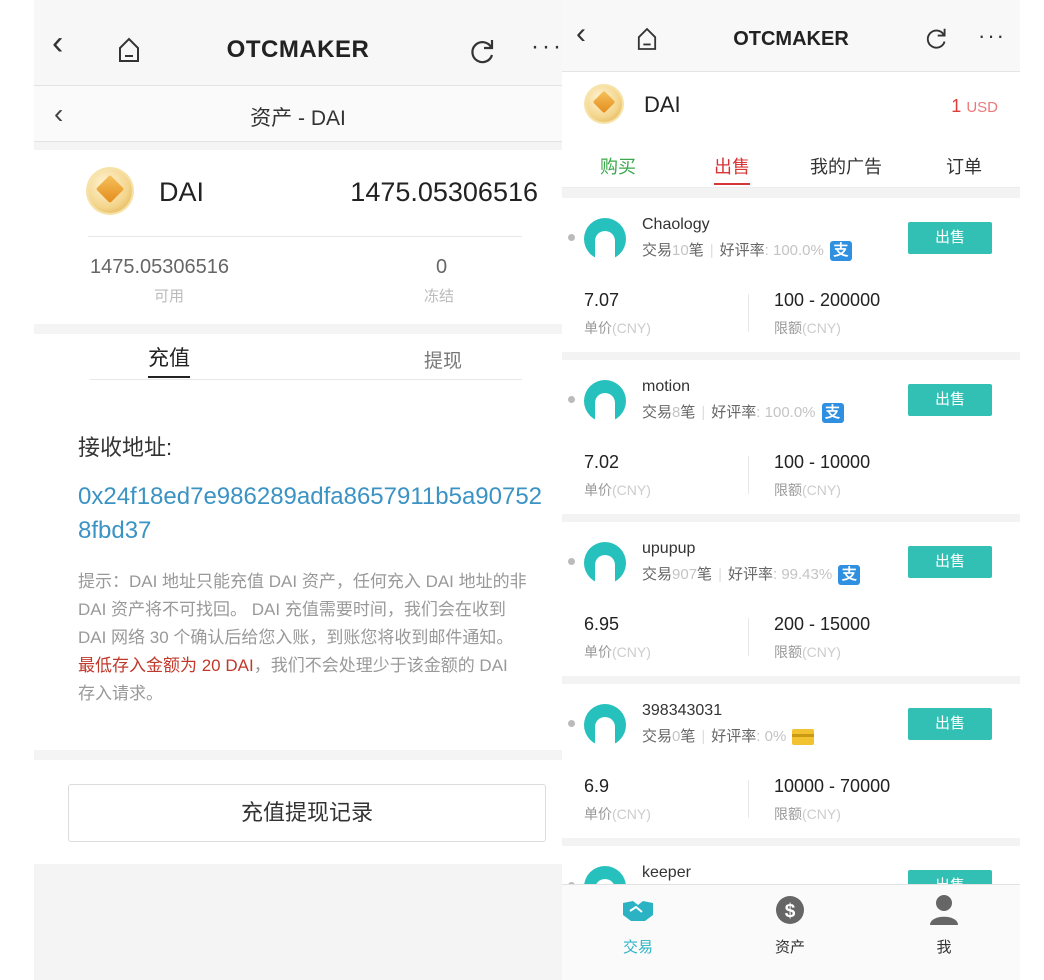 This screenshot has width=1044, height=980. What do you see at coordinates (827, 300) in the screenshot?
I see `limit-range: 100 - 200000` at bounding box center [827, 300].